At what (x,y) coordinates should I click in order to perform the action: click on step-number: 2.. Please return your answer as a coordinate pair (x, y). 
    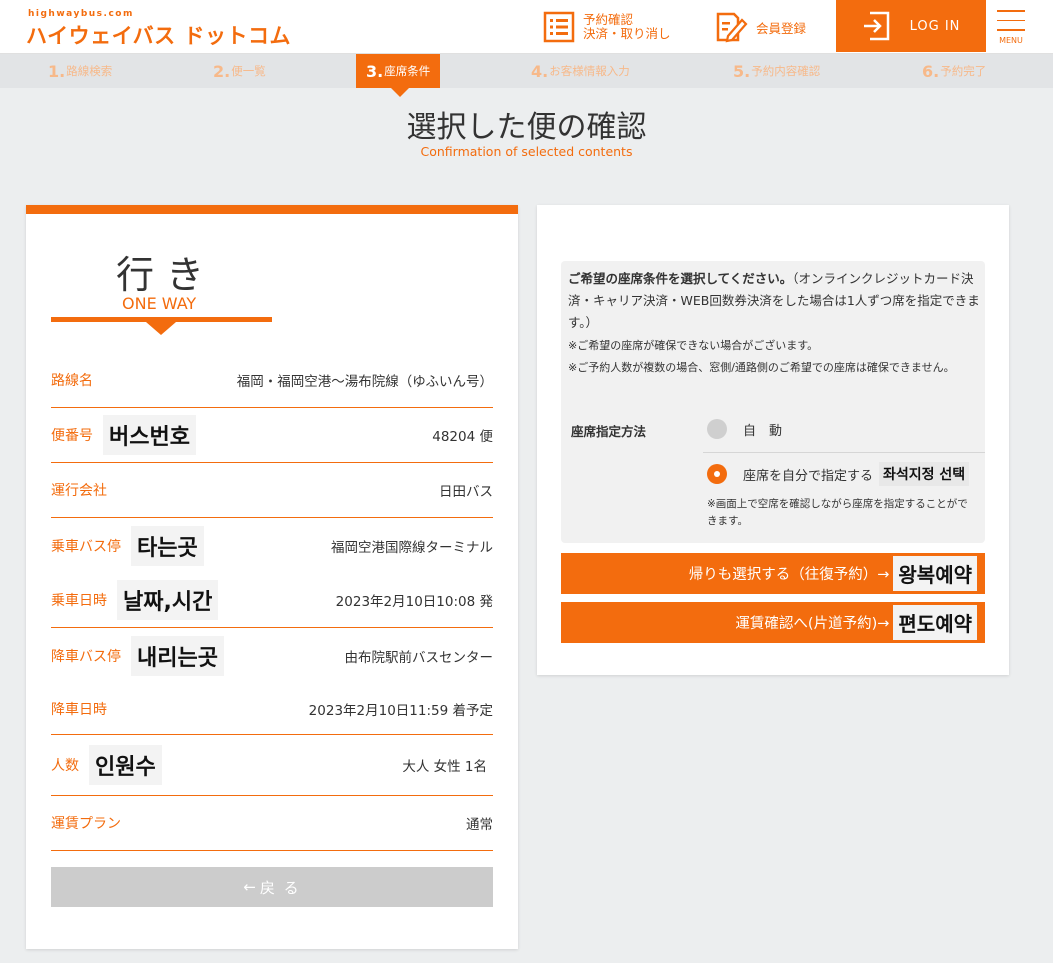
    Looking at the image, I should click on (222, 71).